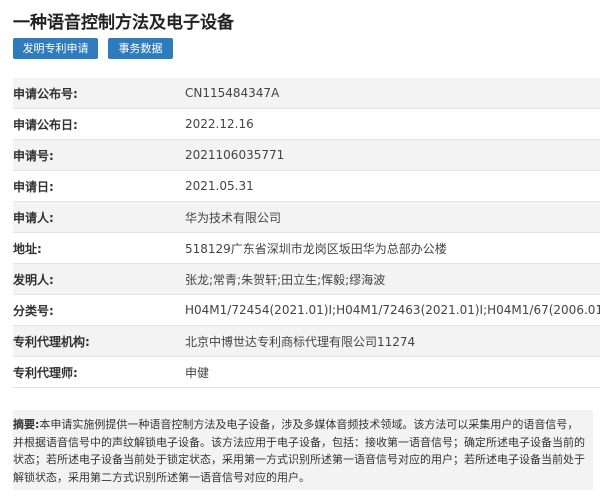 The width and height of the screenshot is (600, 498). I want to click on info-row-inventors: 发明人: 张龙;常青;朱贺轩;田立生;恽毅;缪海波, so click(306, 279).